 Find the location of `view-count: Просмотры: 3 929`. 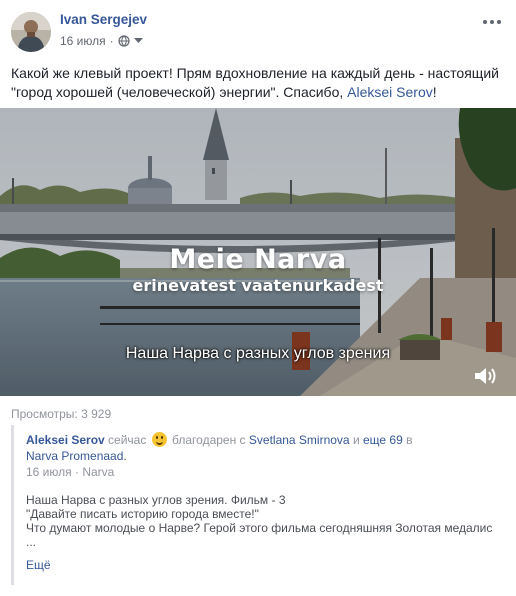

view-count: Просмотры: 3 929 is located at coordinates (61, 414).